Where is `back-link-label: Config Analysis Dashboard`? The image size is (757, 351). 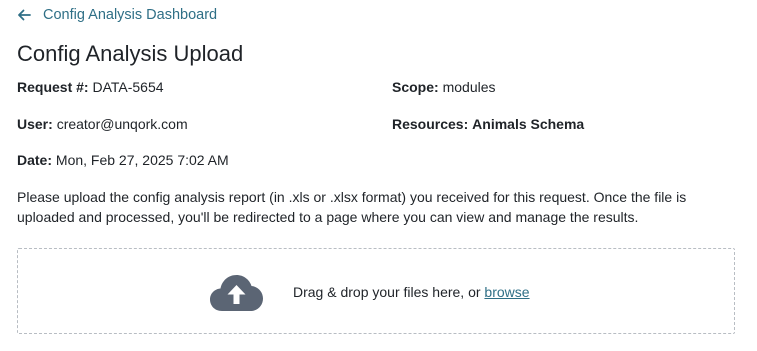
back-link-label: Config Analysis Dashboard is located at coordinates (130, 15).